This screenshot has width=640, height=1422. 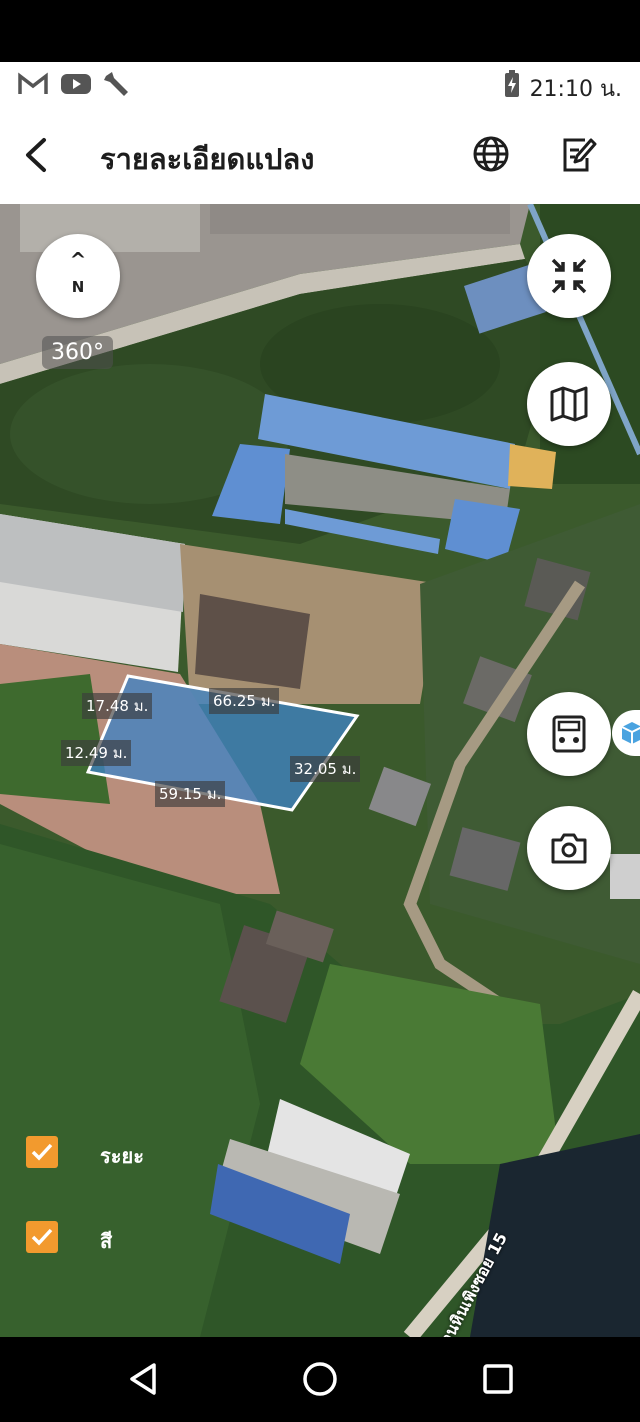 What do you see at coordinates (78, 276) in the screenshot?
I see `compass-button: ^ N` at bounding box center [78, 276].